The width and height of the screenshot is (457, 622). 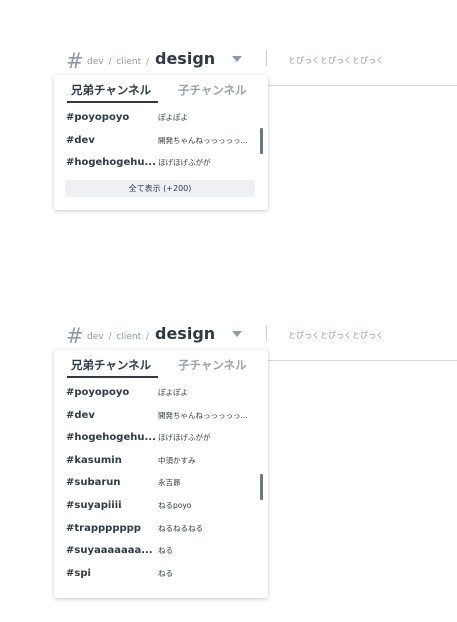 I want to click on list-item: #suyaaaaaaa... ねる, so click(x=161, y=551).